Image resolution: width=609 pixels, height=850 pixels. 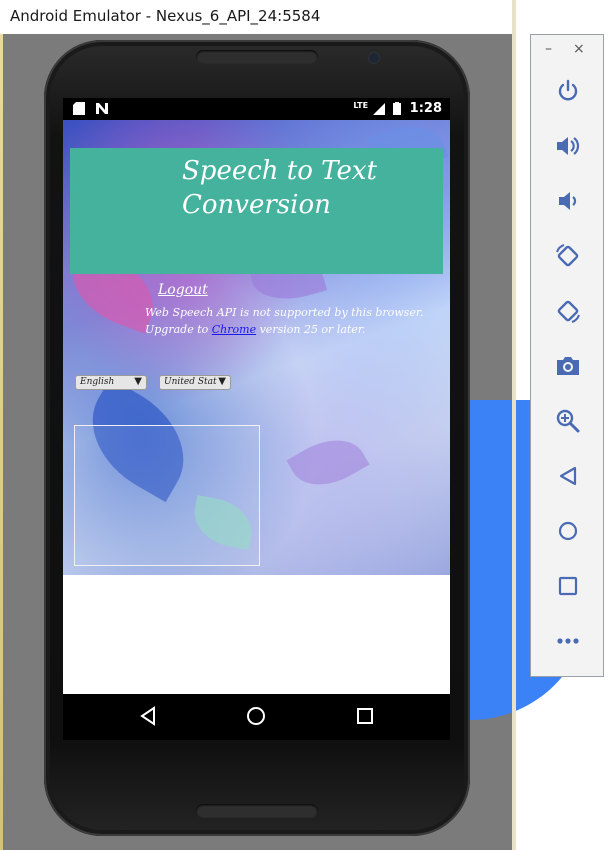 What do you see at coordinates (311, 329) in the screenshot?
I see `info-suffix: version 25 or later.` at bounding box center [311, 329].